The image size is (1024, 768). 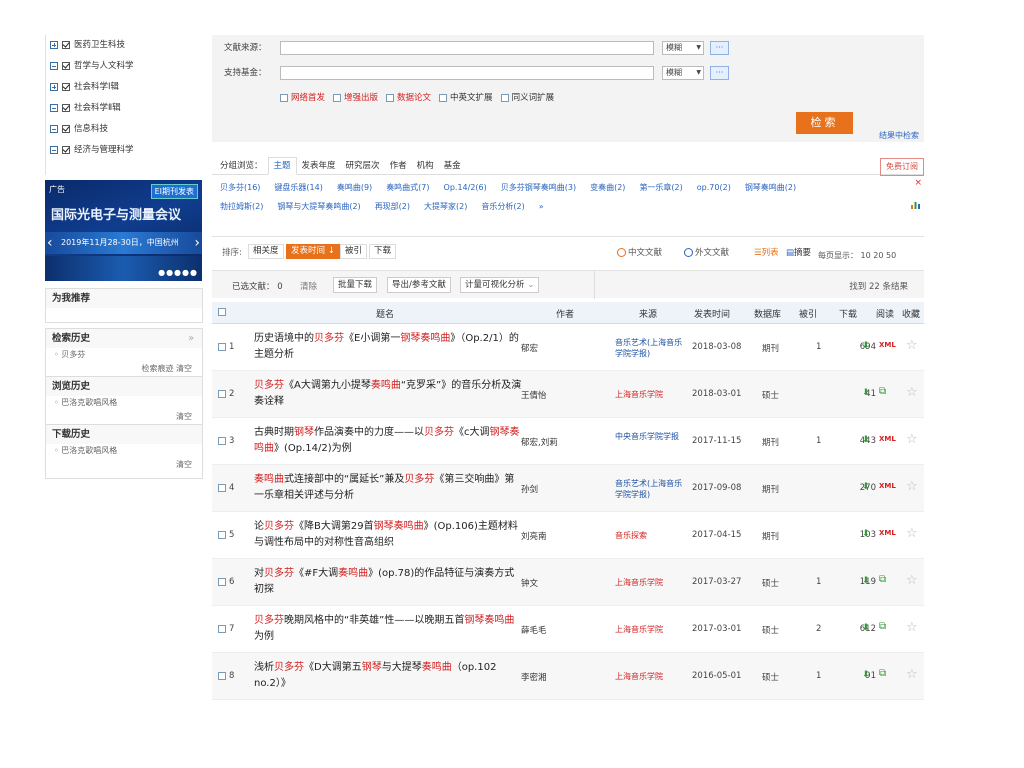 What do you see at coordinates (534, 630) in the screenshot?
I see `article-author: 薛毛毛` at bounding box center [534, 630].